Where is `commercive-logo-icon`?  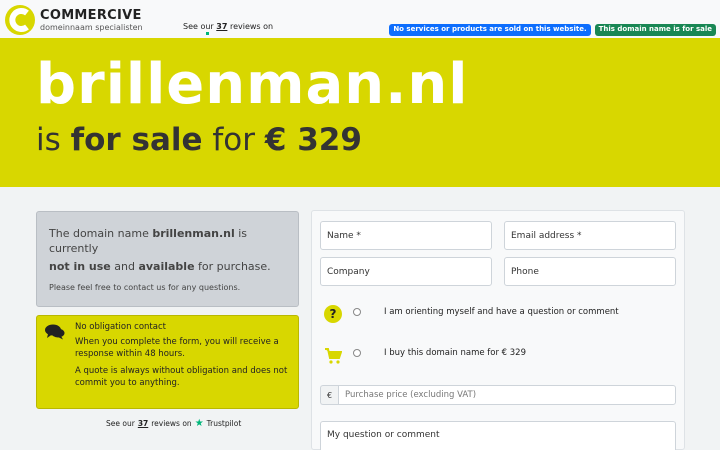
commercive-logo-icon is located at coordinates (20, 20).